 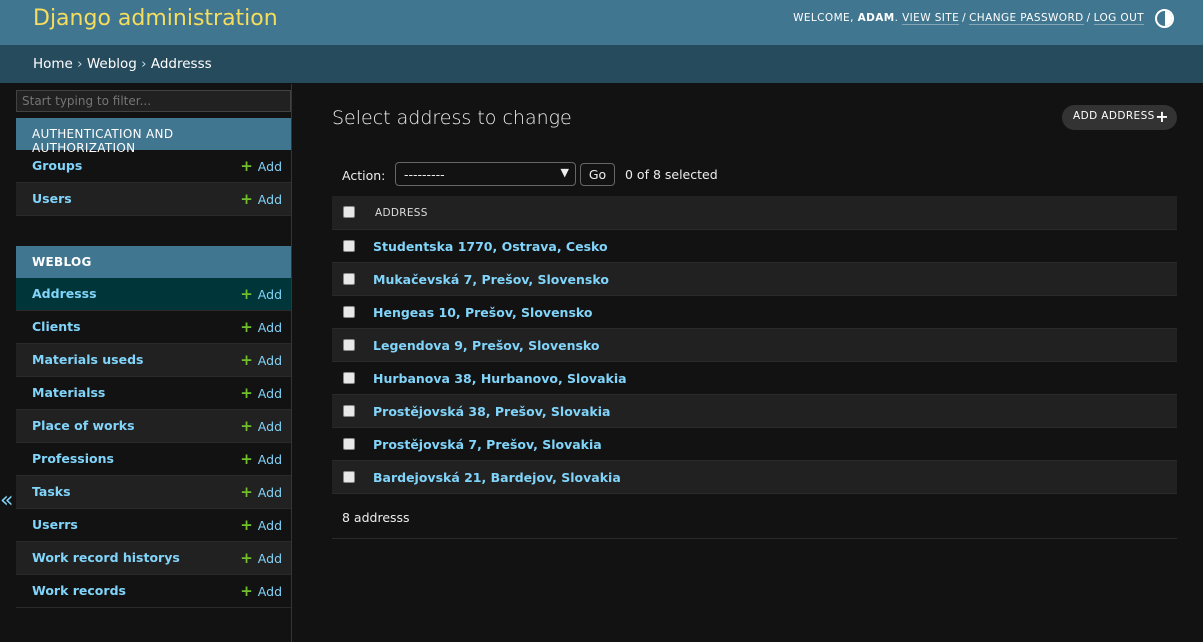 What do you see at coordinates (55, 524) in the screenshot?
I see `sidebar-item-label: Userrs` at bounding box center [55, 524].